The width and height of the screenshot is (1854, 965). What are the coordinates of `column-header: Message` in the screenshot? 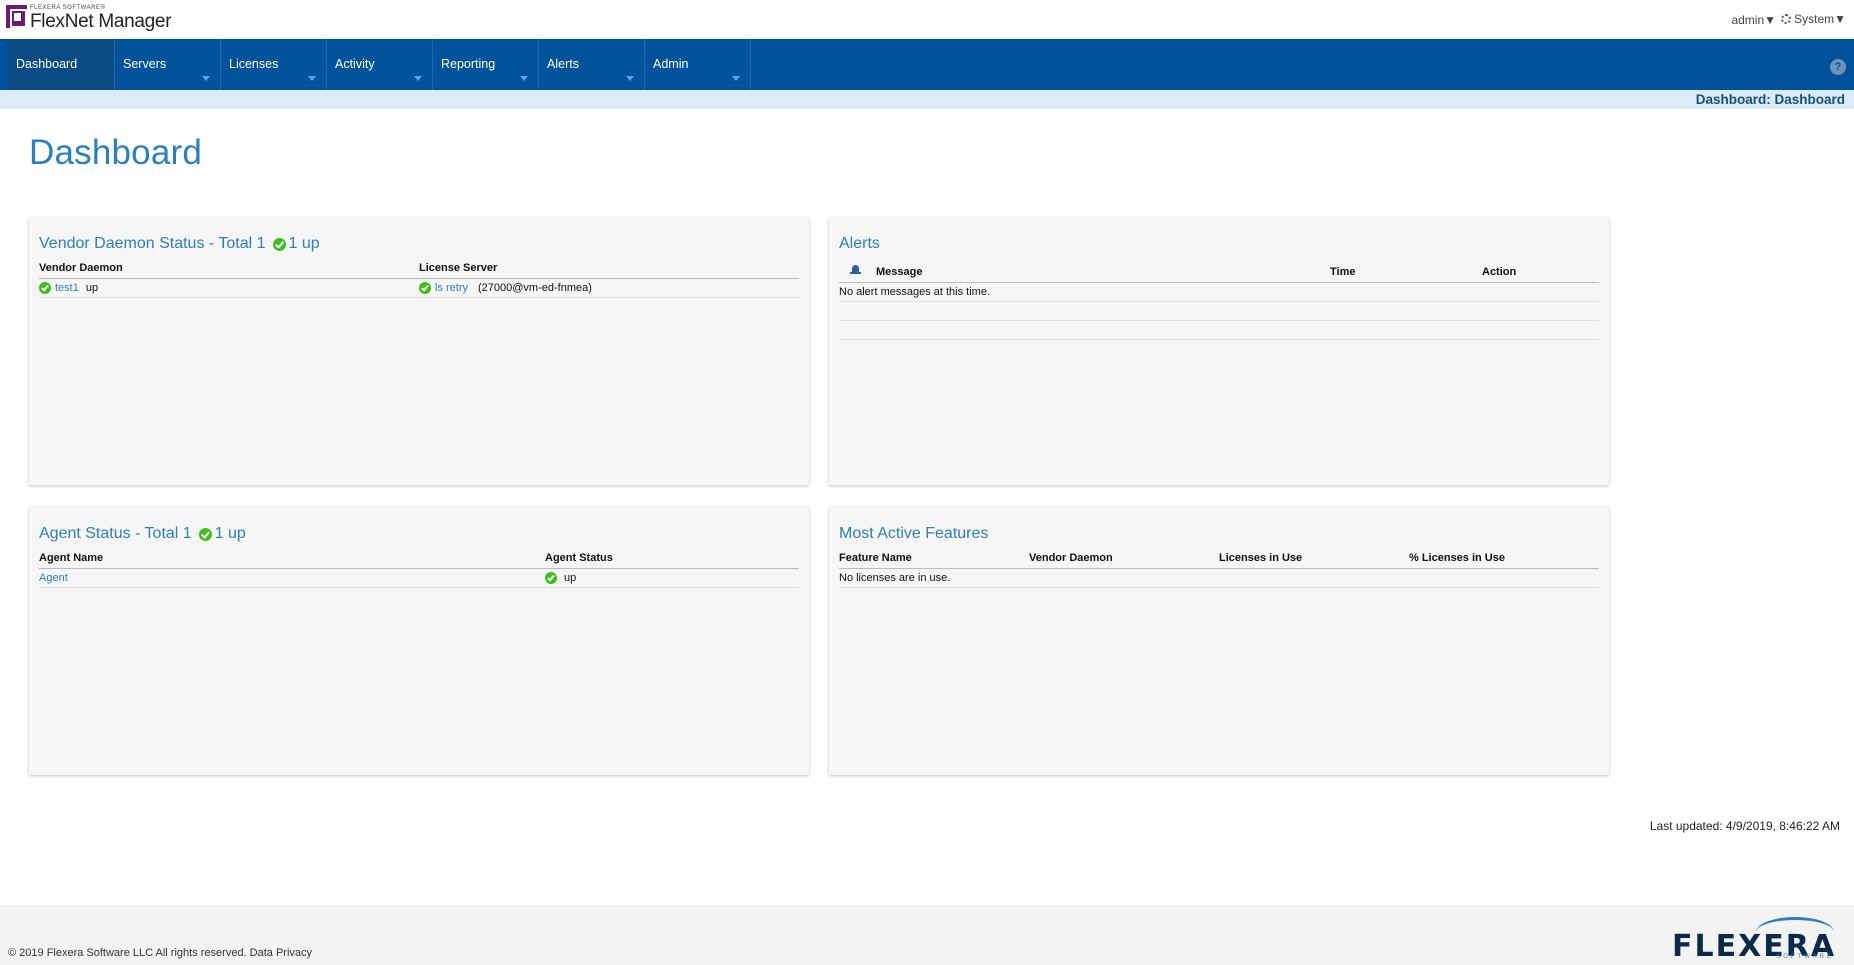 It's located at (1103, 273).